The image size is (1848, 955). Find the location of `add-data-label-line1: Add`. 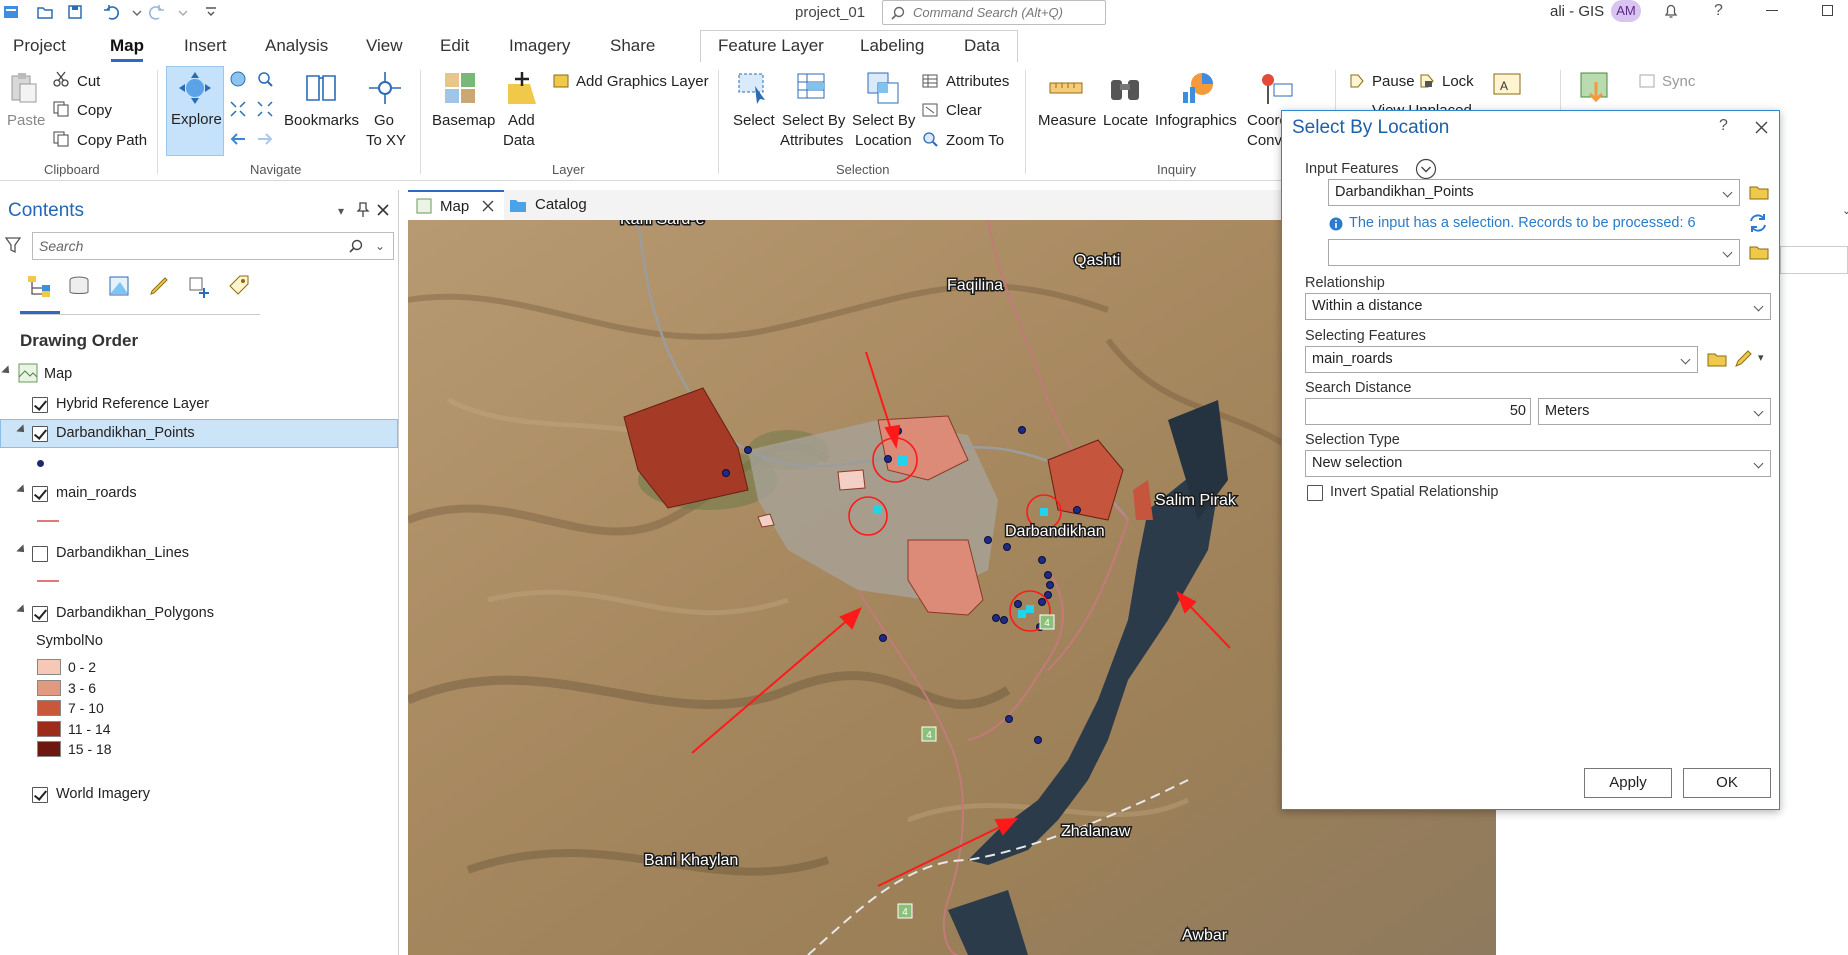

add-data-label-line1: Add is located at coordinates (521, 120).